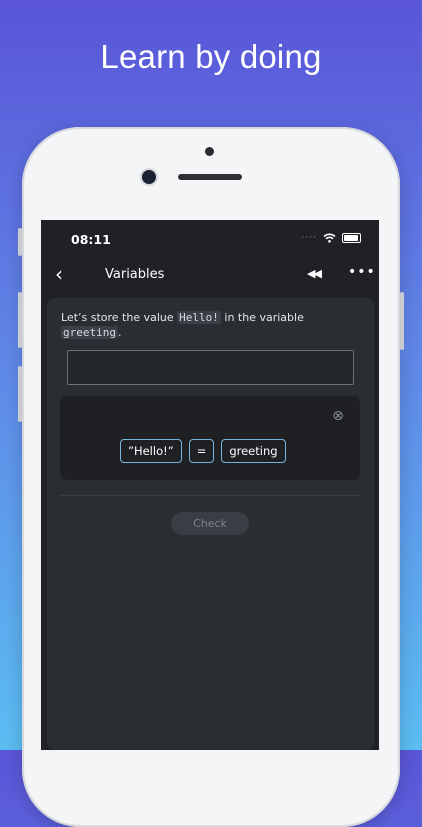  What do you see at coordinates (151, 451) in the screenshot?
I see `token-hello-string: ”Hello!”` at bounding box center [151, 451].